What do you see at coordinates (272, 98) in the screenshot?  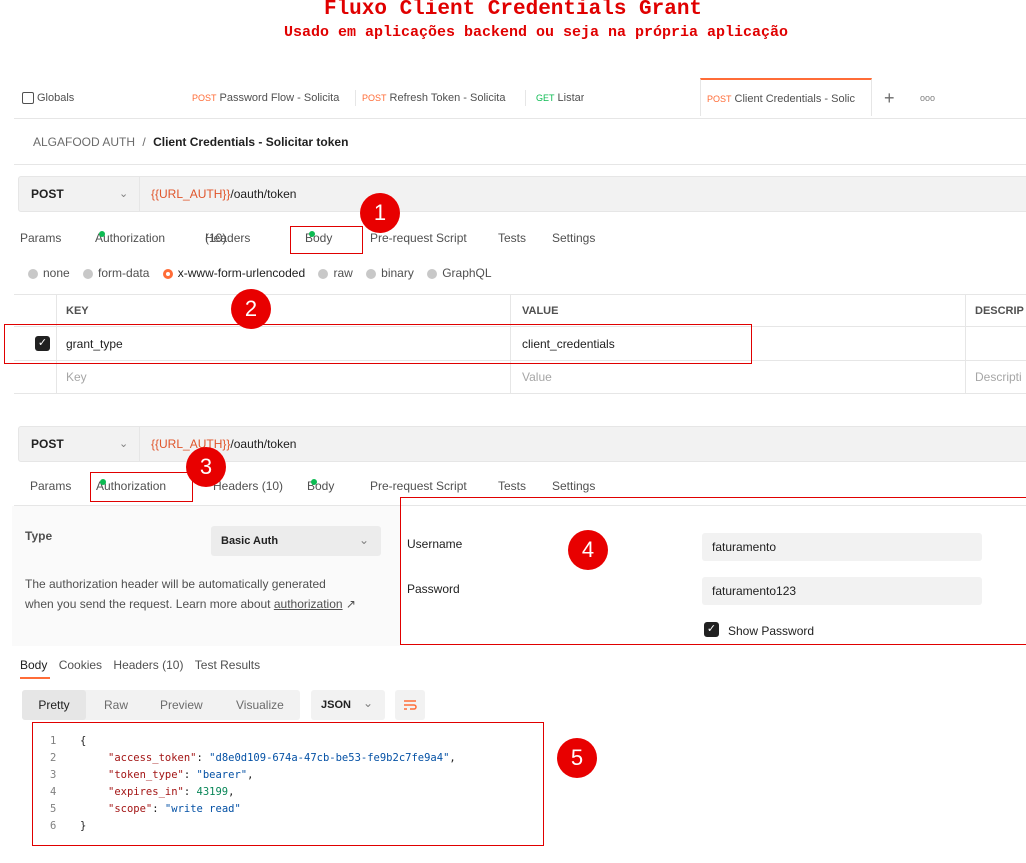 I see `tab-password-flow: POST Password Flow - Solicita` at bounding box center [272, 98].